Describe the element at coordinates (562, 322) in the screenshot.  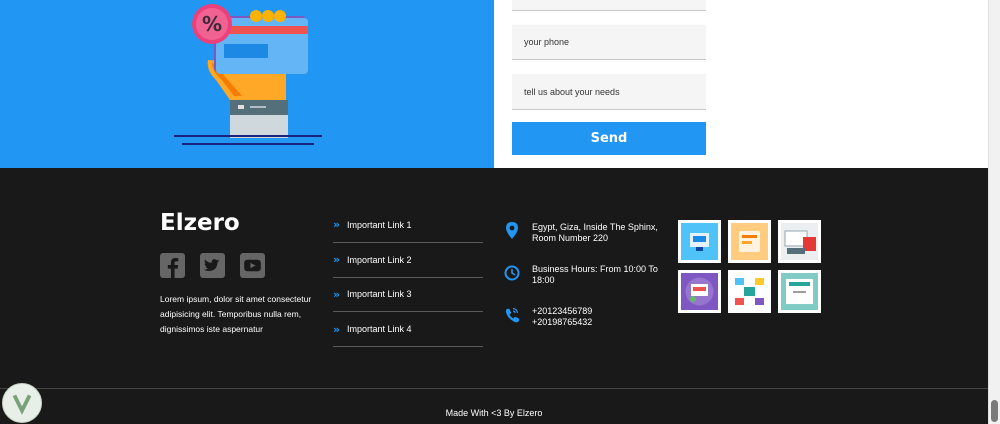
I see `phone-number-2: +20198765432` at that location.